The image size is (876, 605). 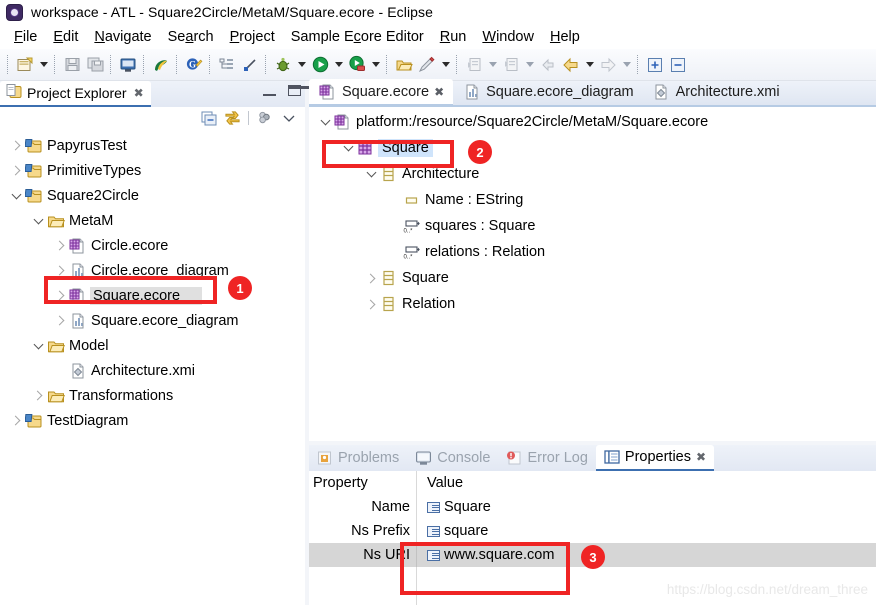 What do you see at coordinates (320, 65) in the screenshot?
I see `run-icon` at bounding box center [320, 65].